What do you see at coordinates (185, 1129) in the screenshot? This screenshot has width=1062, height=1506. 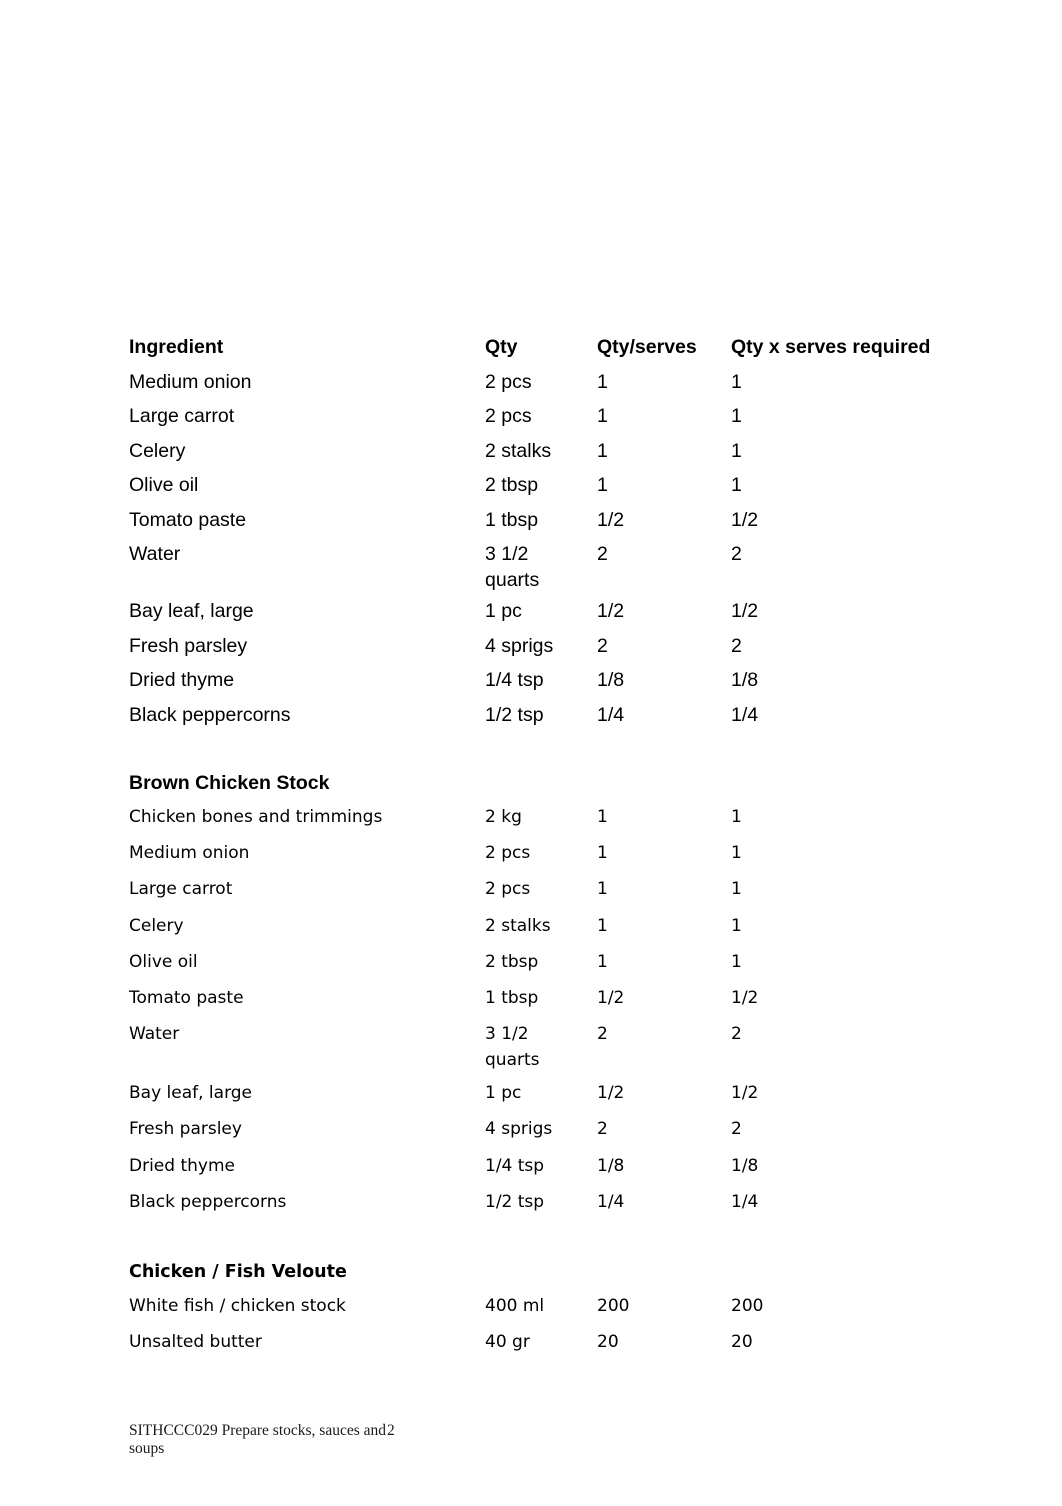 I see `cell-ingredient: Fresh parsley` at bounding box center [185, 1129].